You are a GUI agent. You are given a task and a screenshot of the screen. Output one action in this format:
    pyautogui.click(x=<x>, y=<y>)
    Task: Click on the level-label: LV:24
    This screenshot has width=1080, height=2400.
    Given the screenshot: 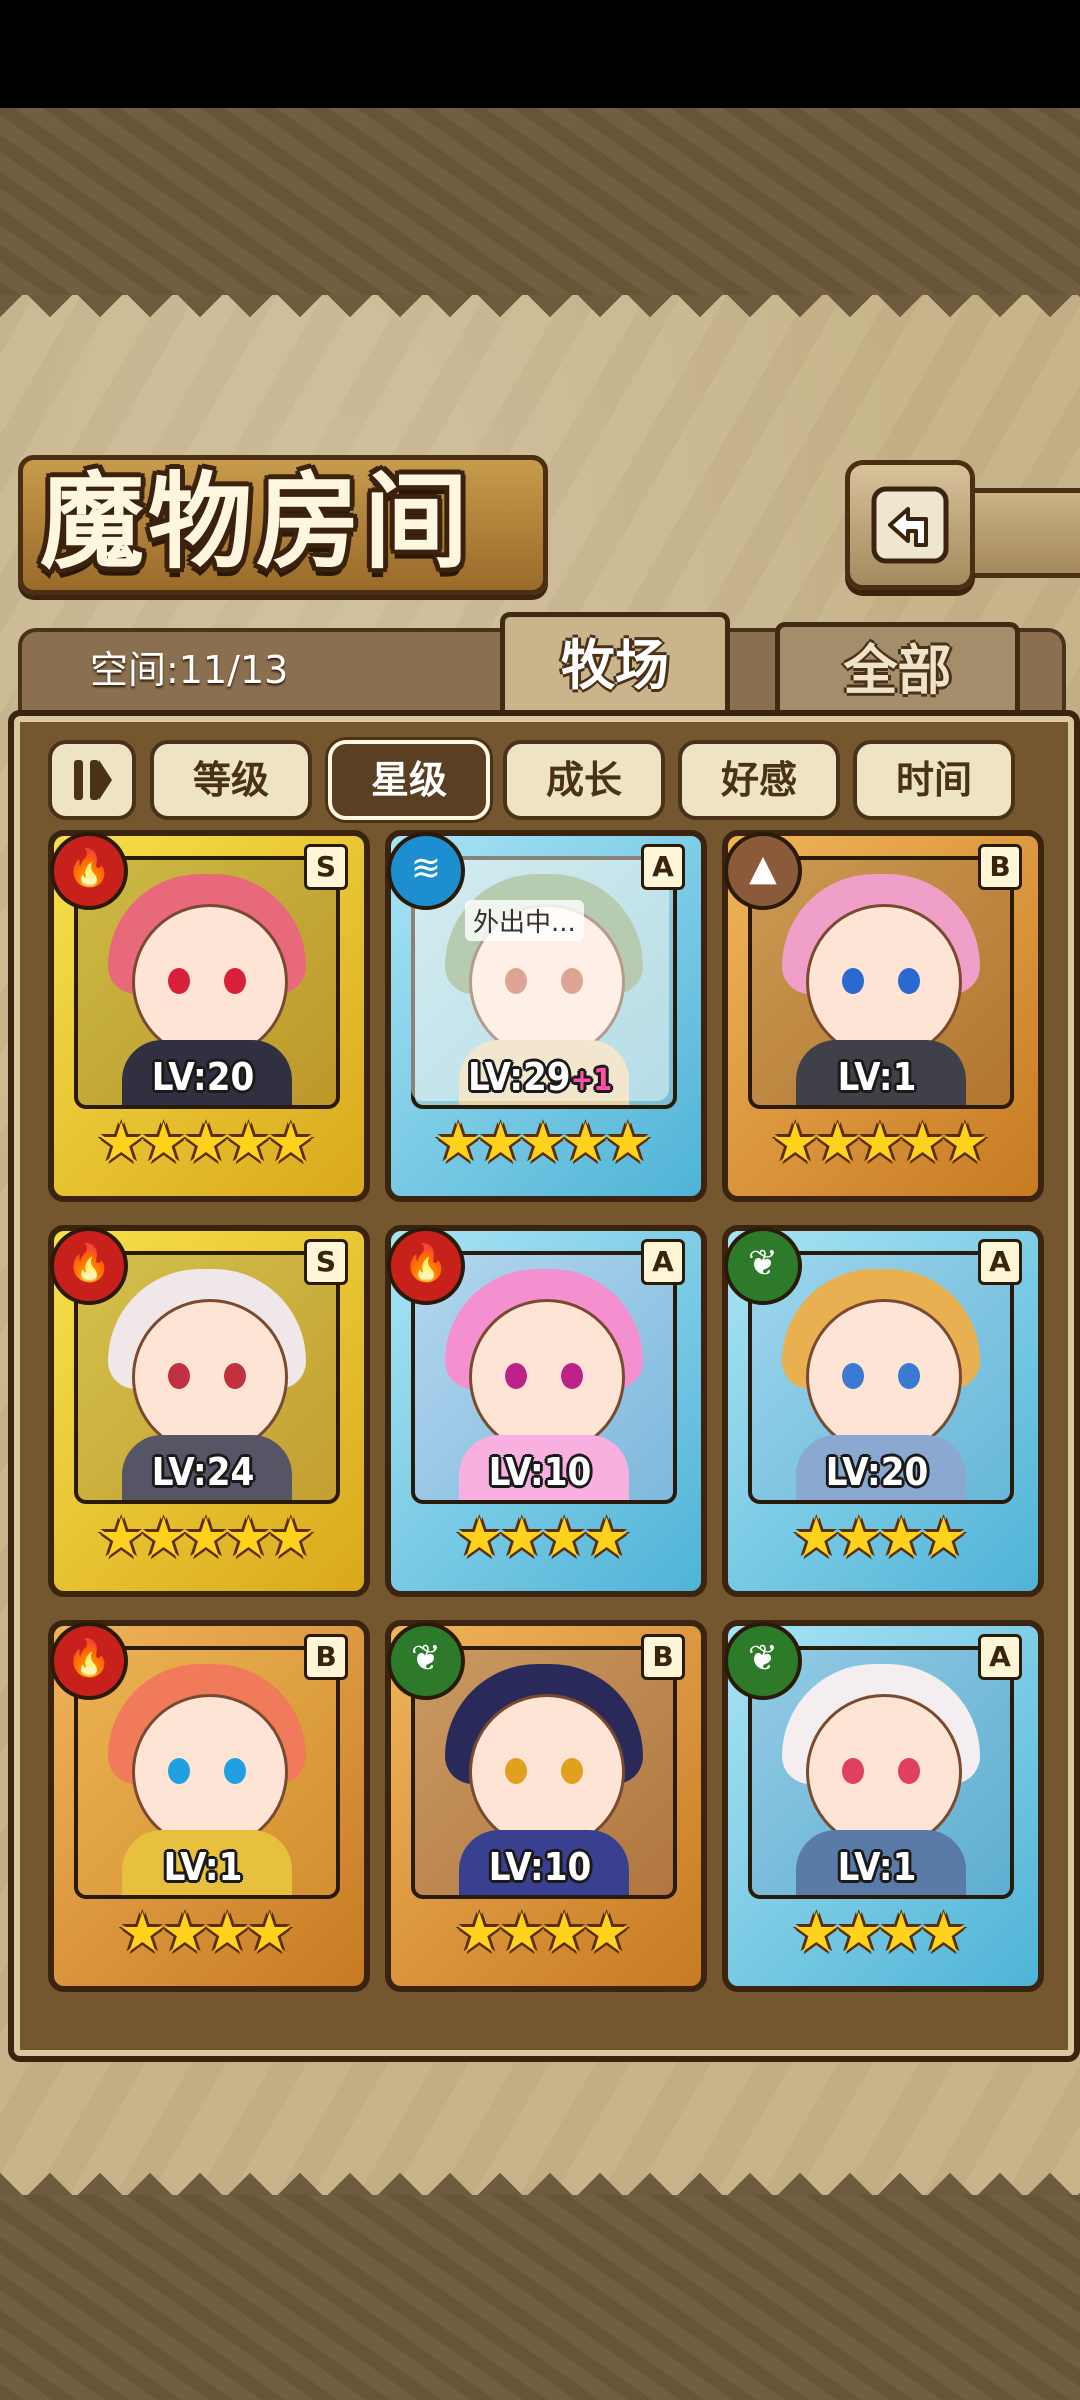 What is the action you would take?
    pyautogui.click(x=203, y=1472)
    